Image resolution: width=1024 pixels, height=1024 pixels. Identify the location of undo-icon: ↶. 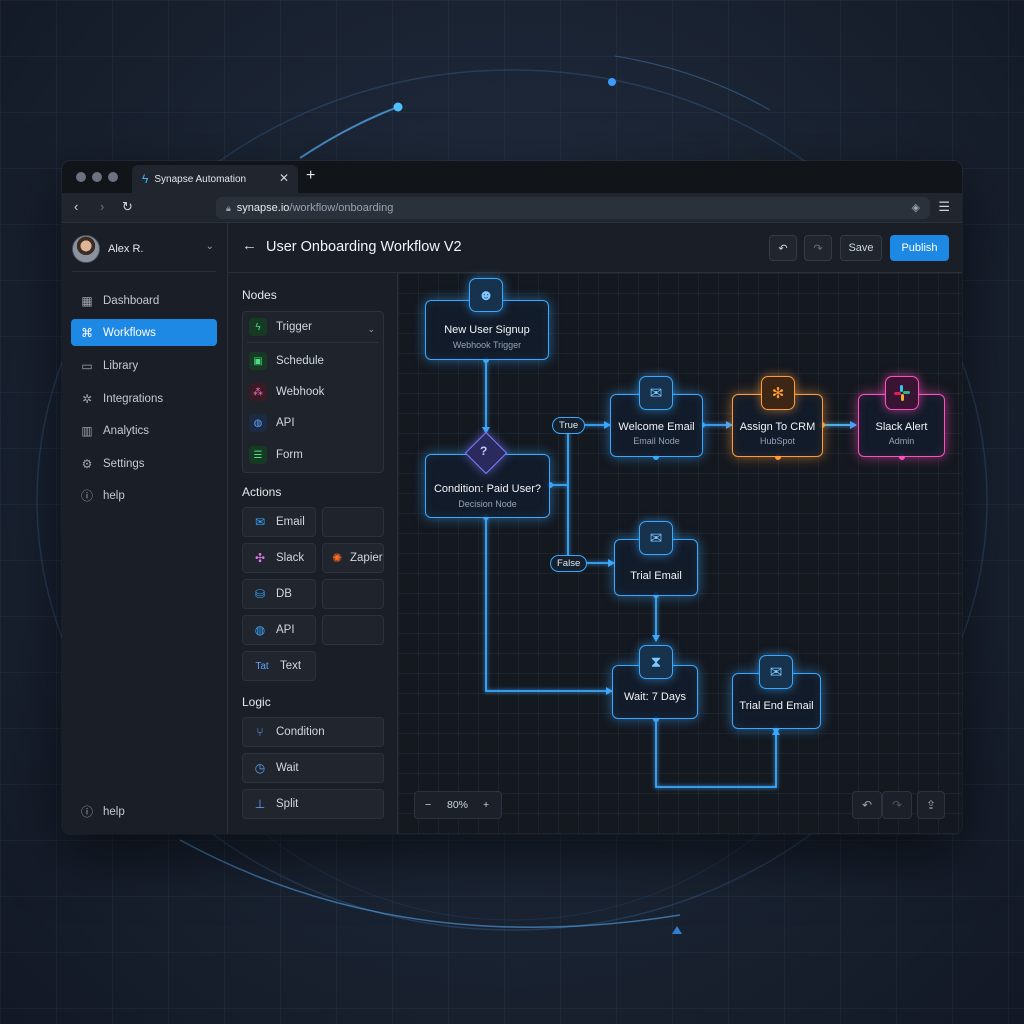
(867, 805).